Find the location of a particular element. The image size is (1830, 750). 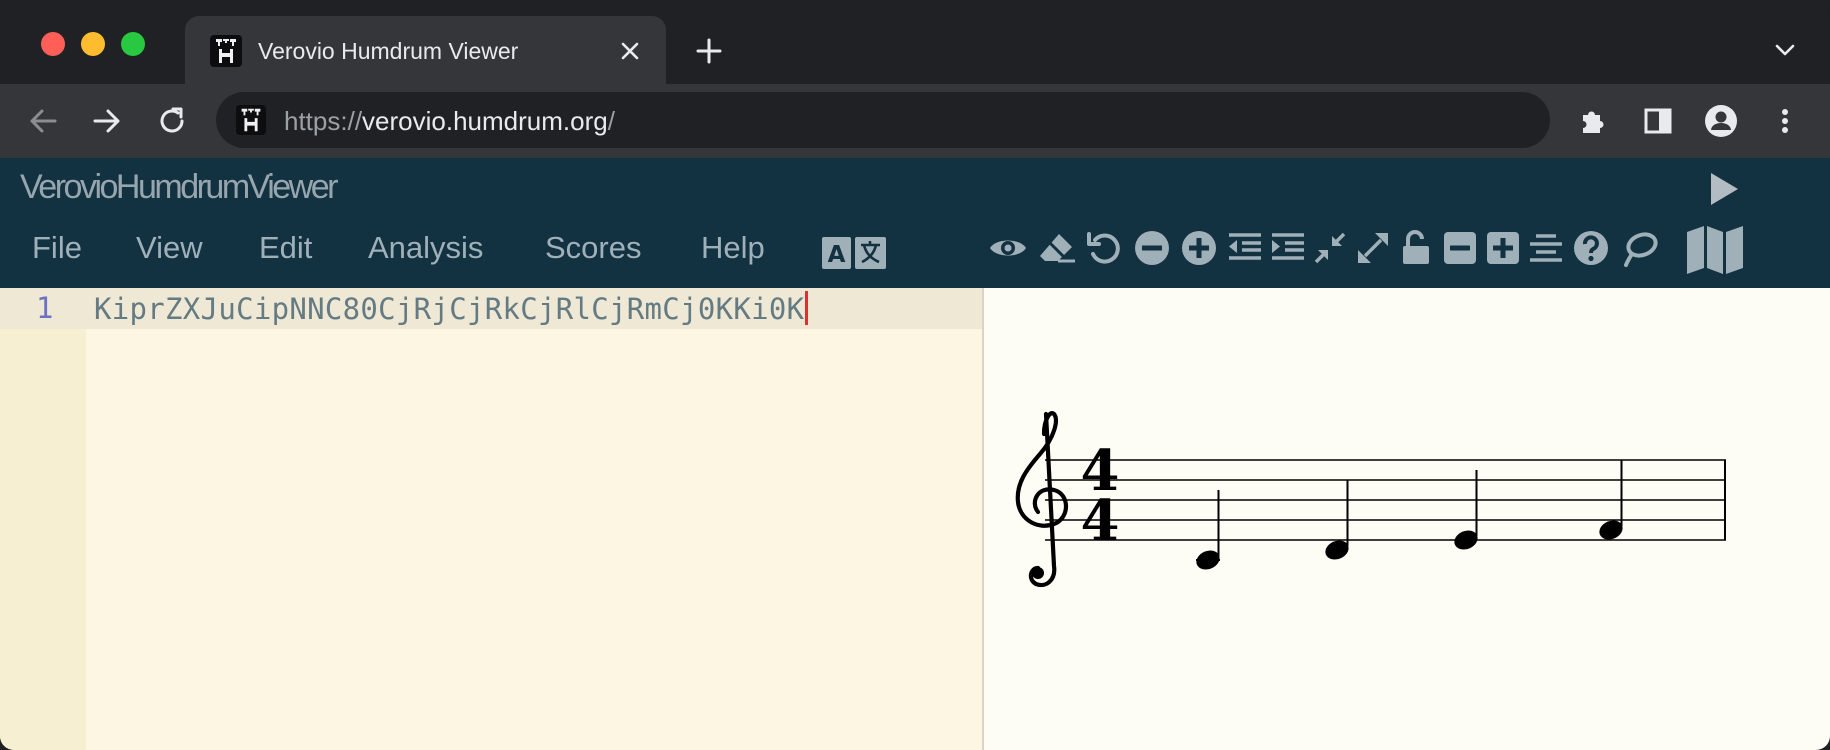

translate-icon: A is located at coordinates (854, 253).